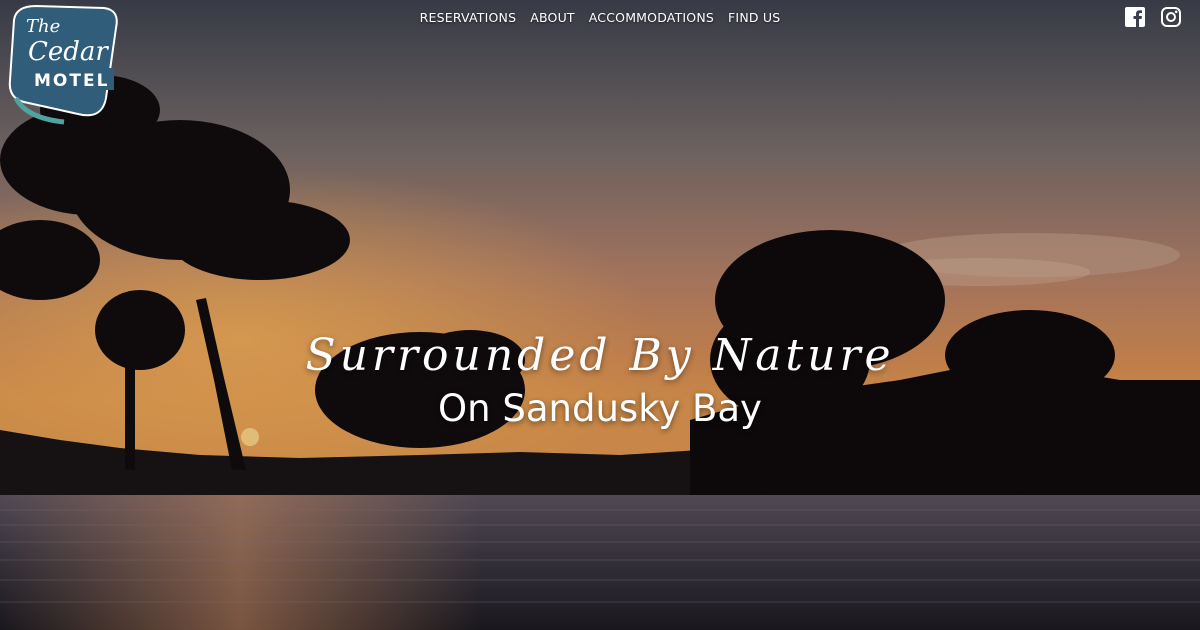  Describe the element at coordinates (754, 17) in the screenshot. I see `nav-find-us: FIND US` at that location.